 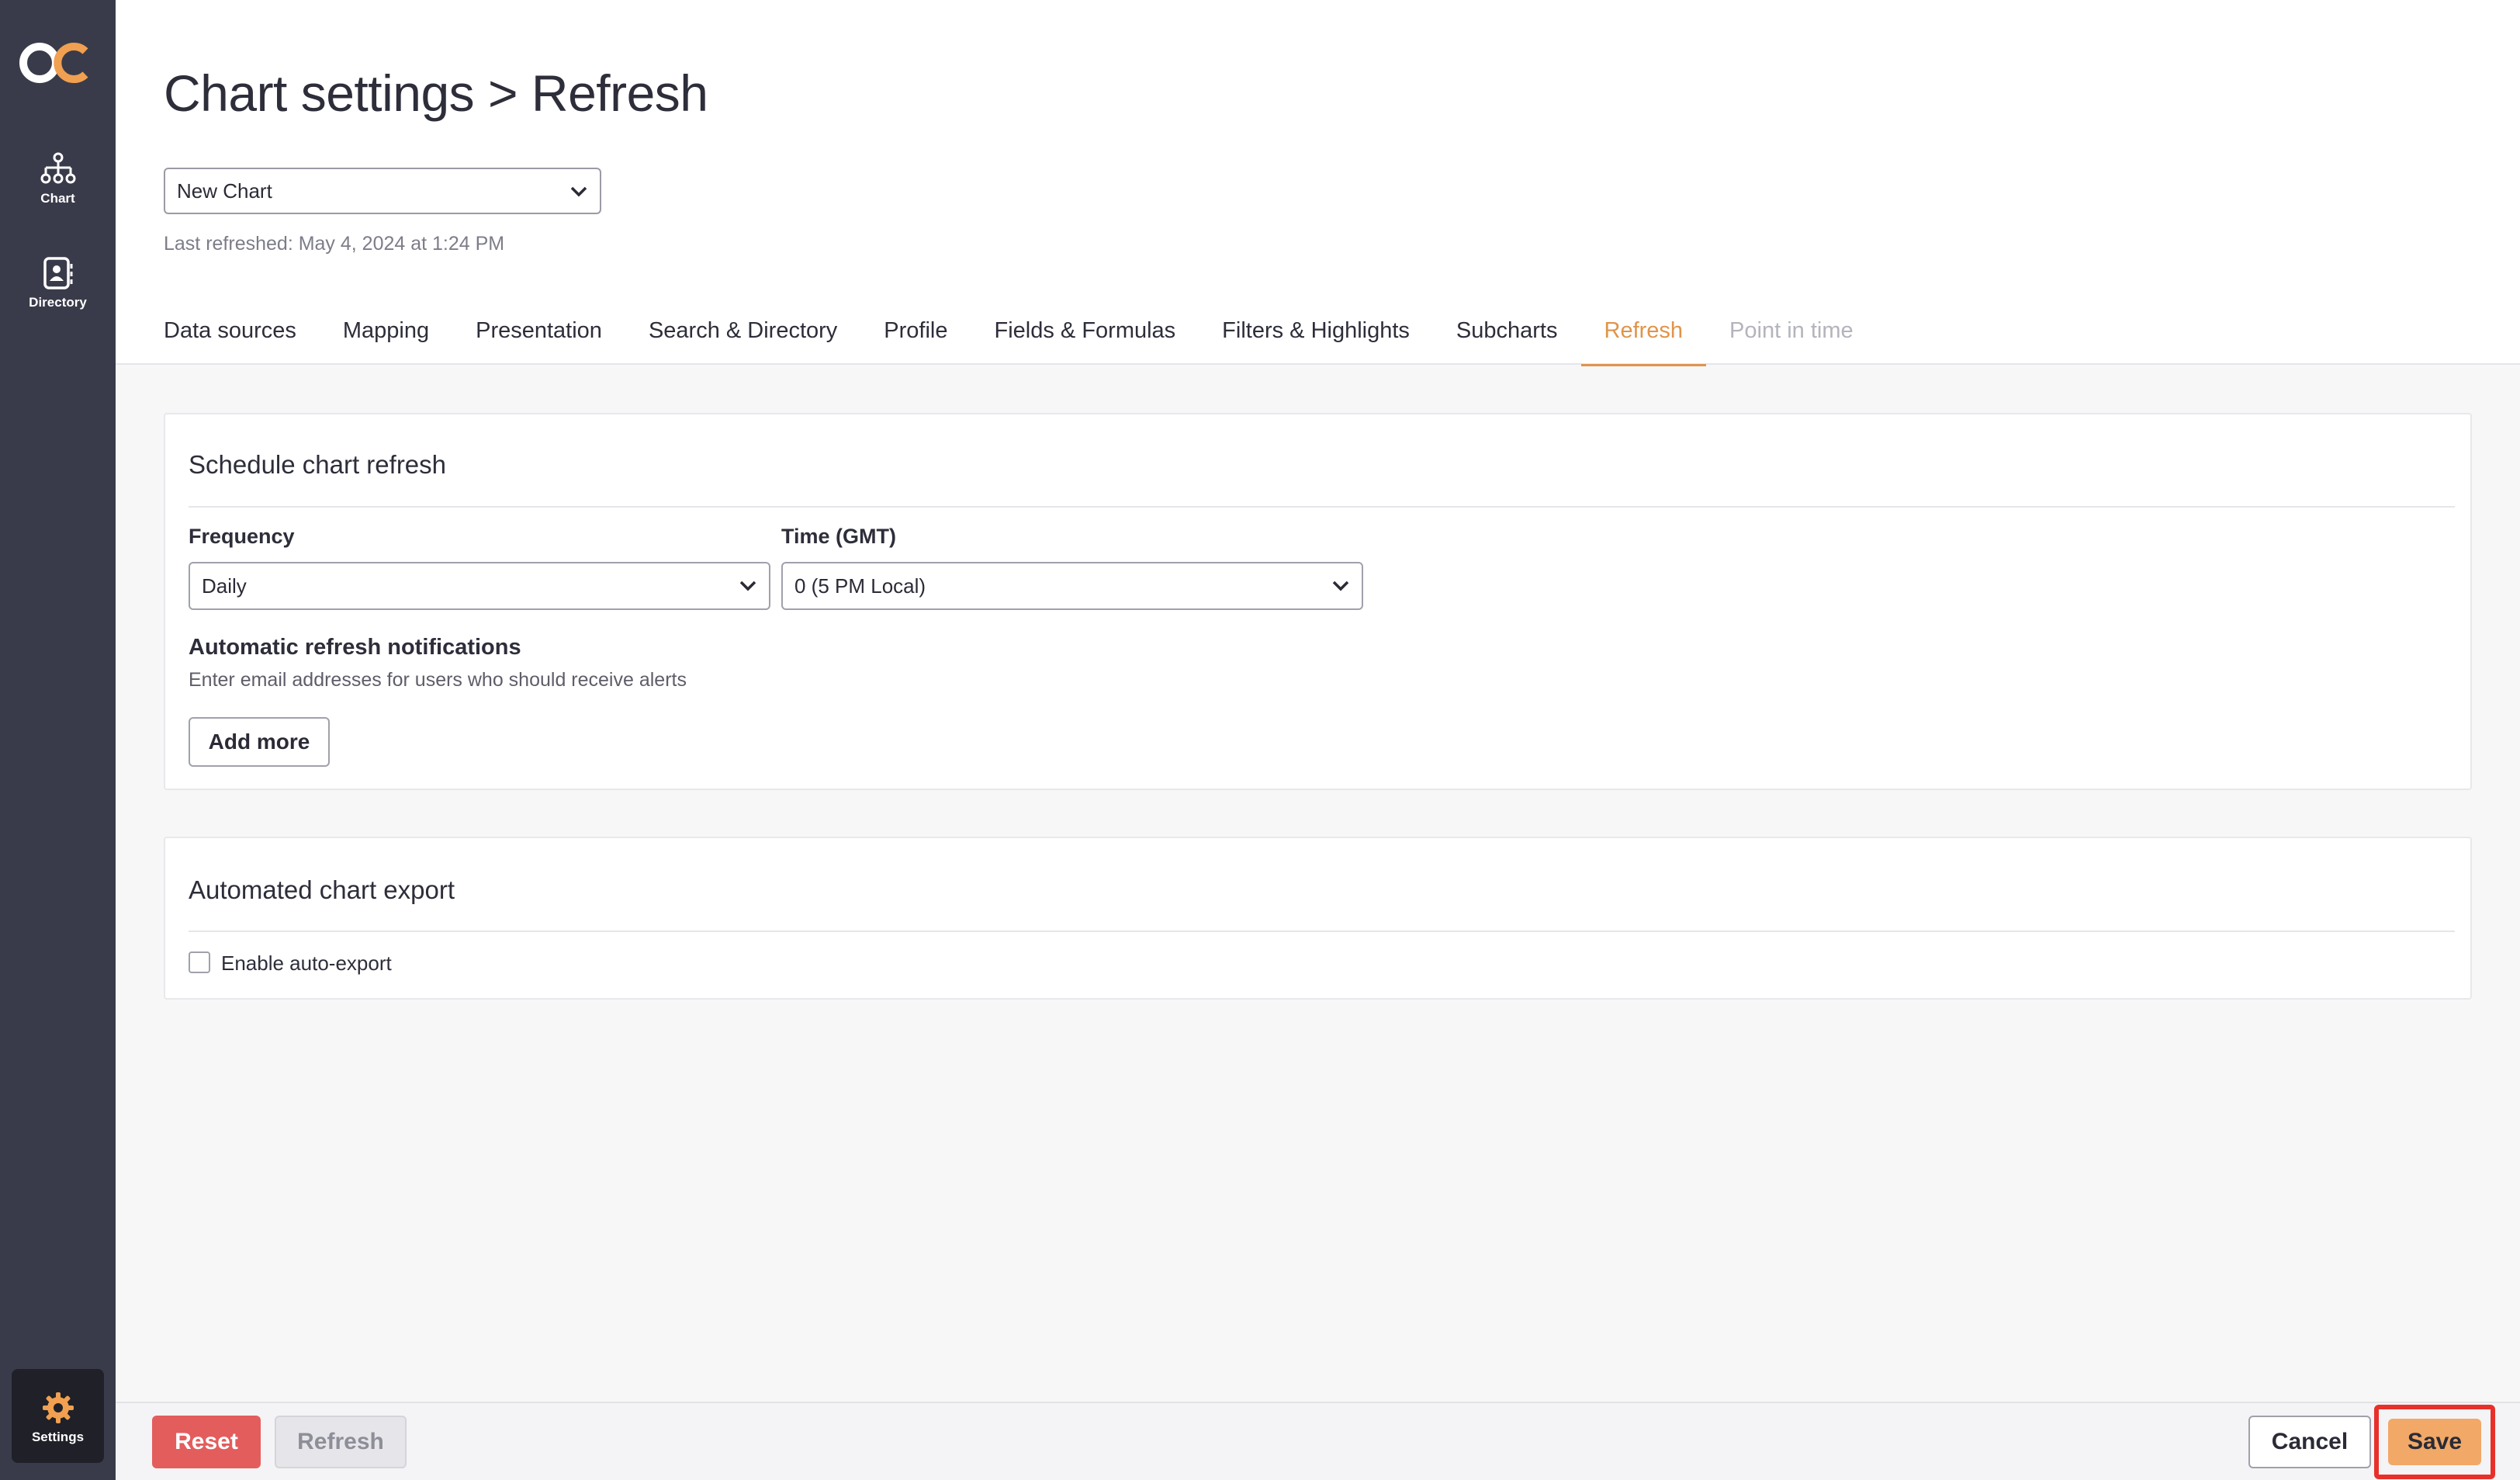 I want to click on cancel-button: Cancel, so click(x=2309, y=1442).